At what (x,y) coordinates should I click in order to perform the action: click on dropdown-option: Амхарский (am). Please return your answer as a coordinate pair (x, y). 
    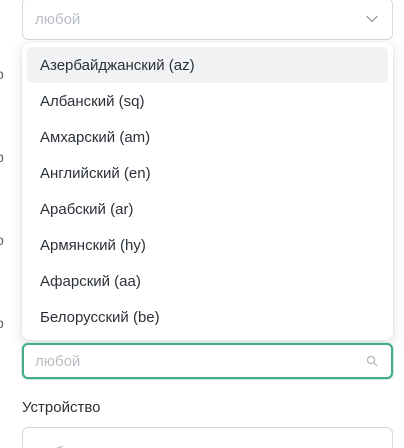
    Looking at the image, I should click on (207, 137).